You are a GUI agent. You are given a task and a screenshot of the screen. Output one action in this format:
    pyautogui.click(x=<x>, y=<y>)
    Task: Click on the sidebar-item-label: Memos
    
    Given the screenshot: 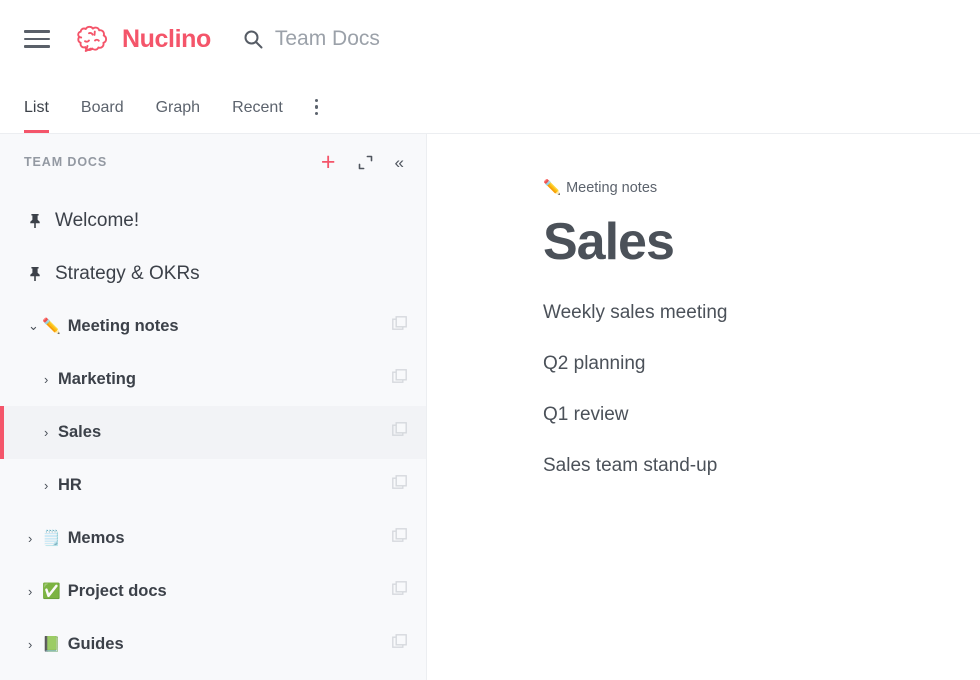 What is the action you would take?
    pyautogui.click(x=96, y=538)
    